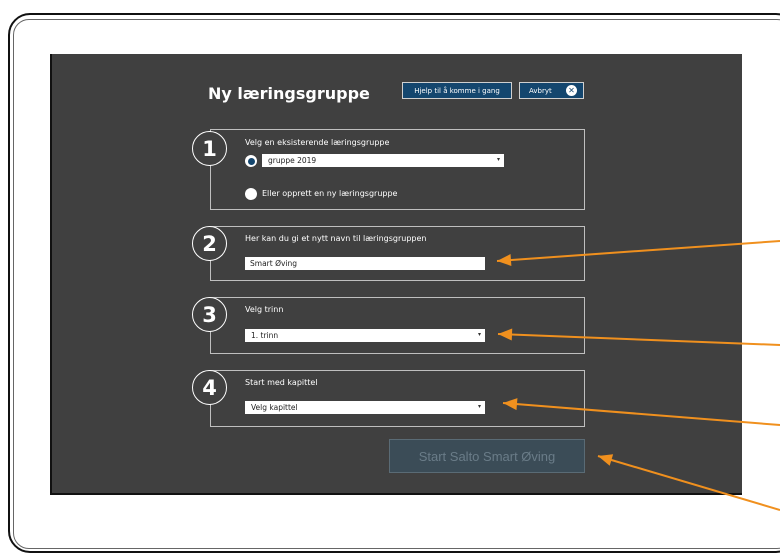  What do you see at coordinates (504, 260) in the screenshot?
I see `callout-arrow-name-field-head` at bounding box center [504, 260].